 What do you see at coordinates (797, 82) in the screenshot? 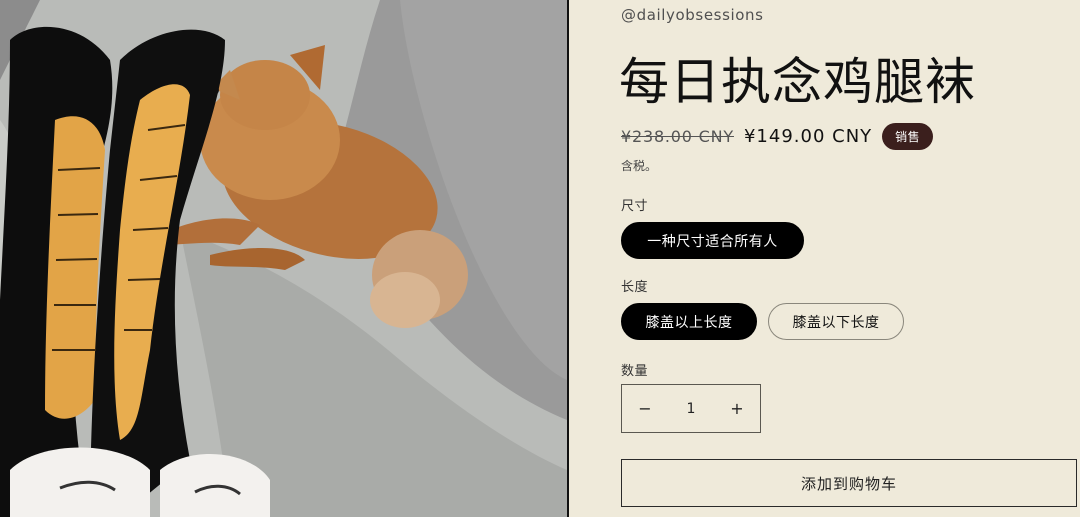
I see `product-title: 每日执念鸡腿袜` at bounding box center [797, 82].